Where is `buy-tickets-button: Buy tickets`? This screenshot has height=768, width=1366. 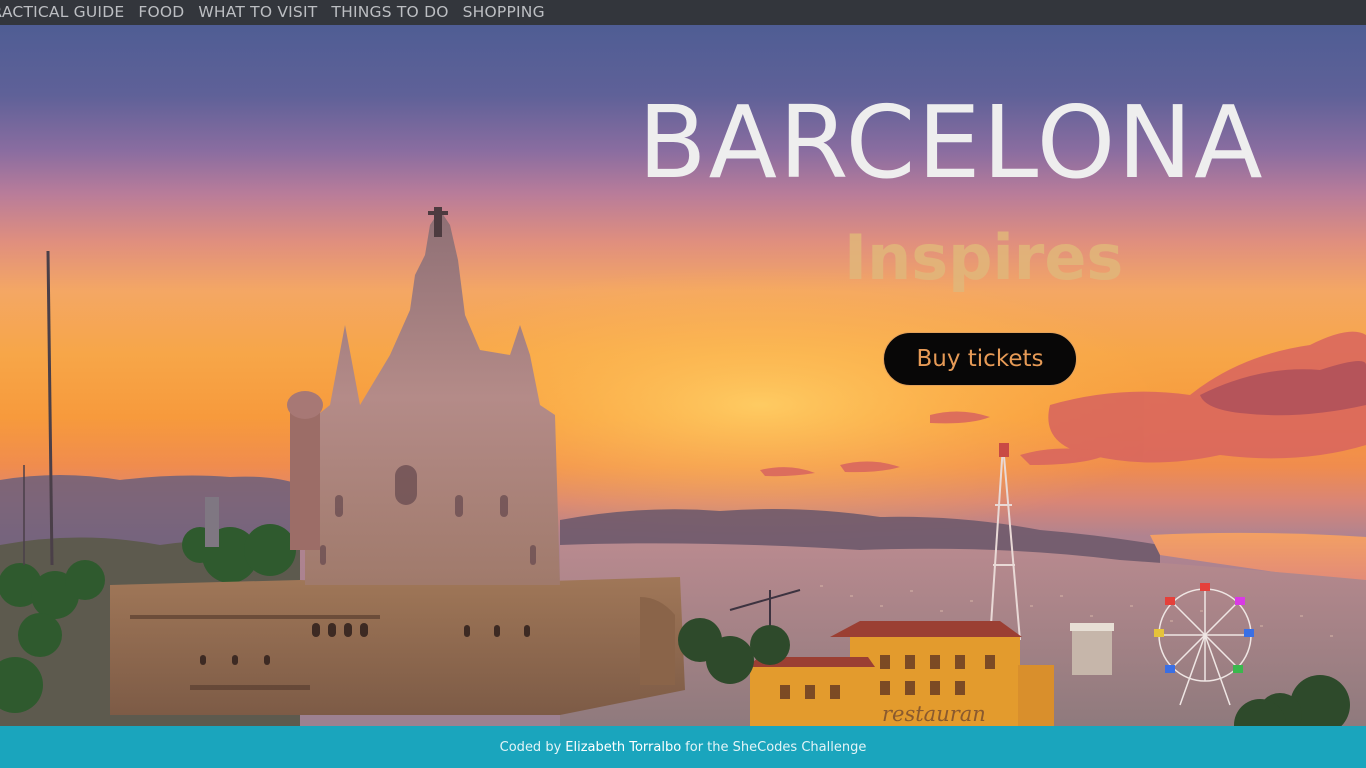
buy-tickets-button: Buy tickets is located at coordinates (980, 359).